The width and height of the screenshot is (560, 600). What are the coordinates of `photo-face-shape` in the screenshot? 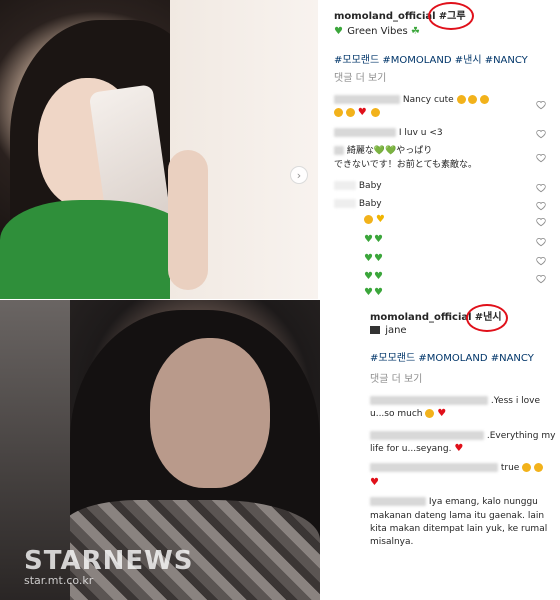 It's located at (210, 413).